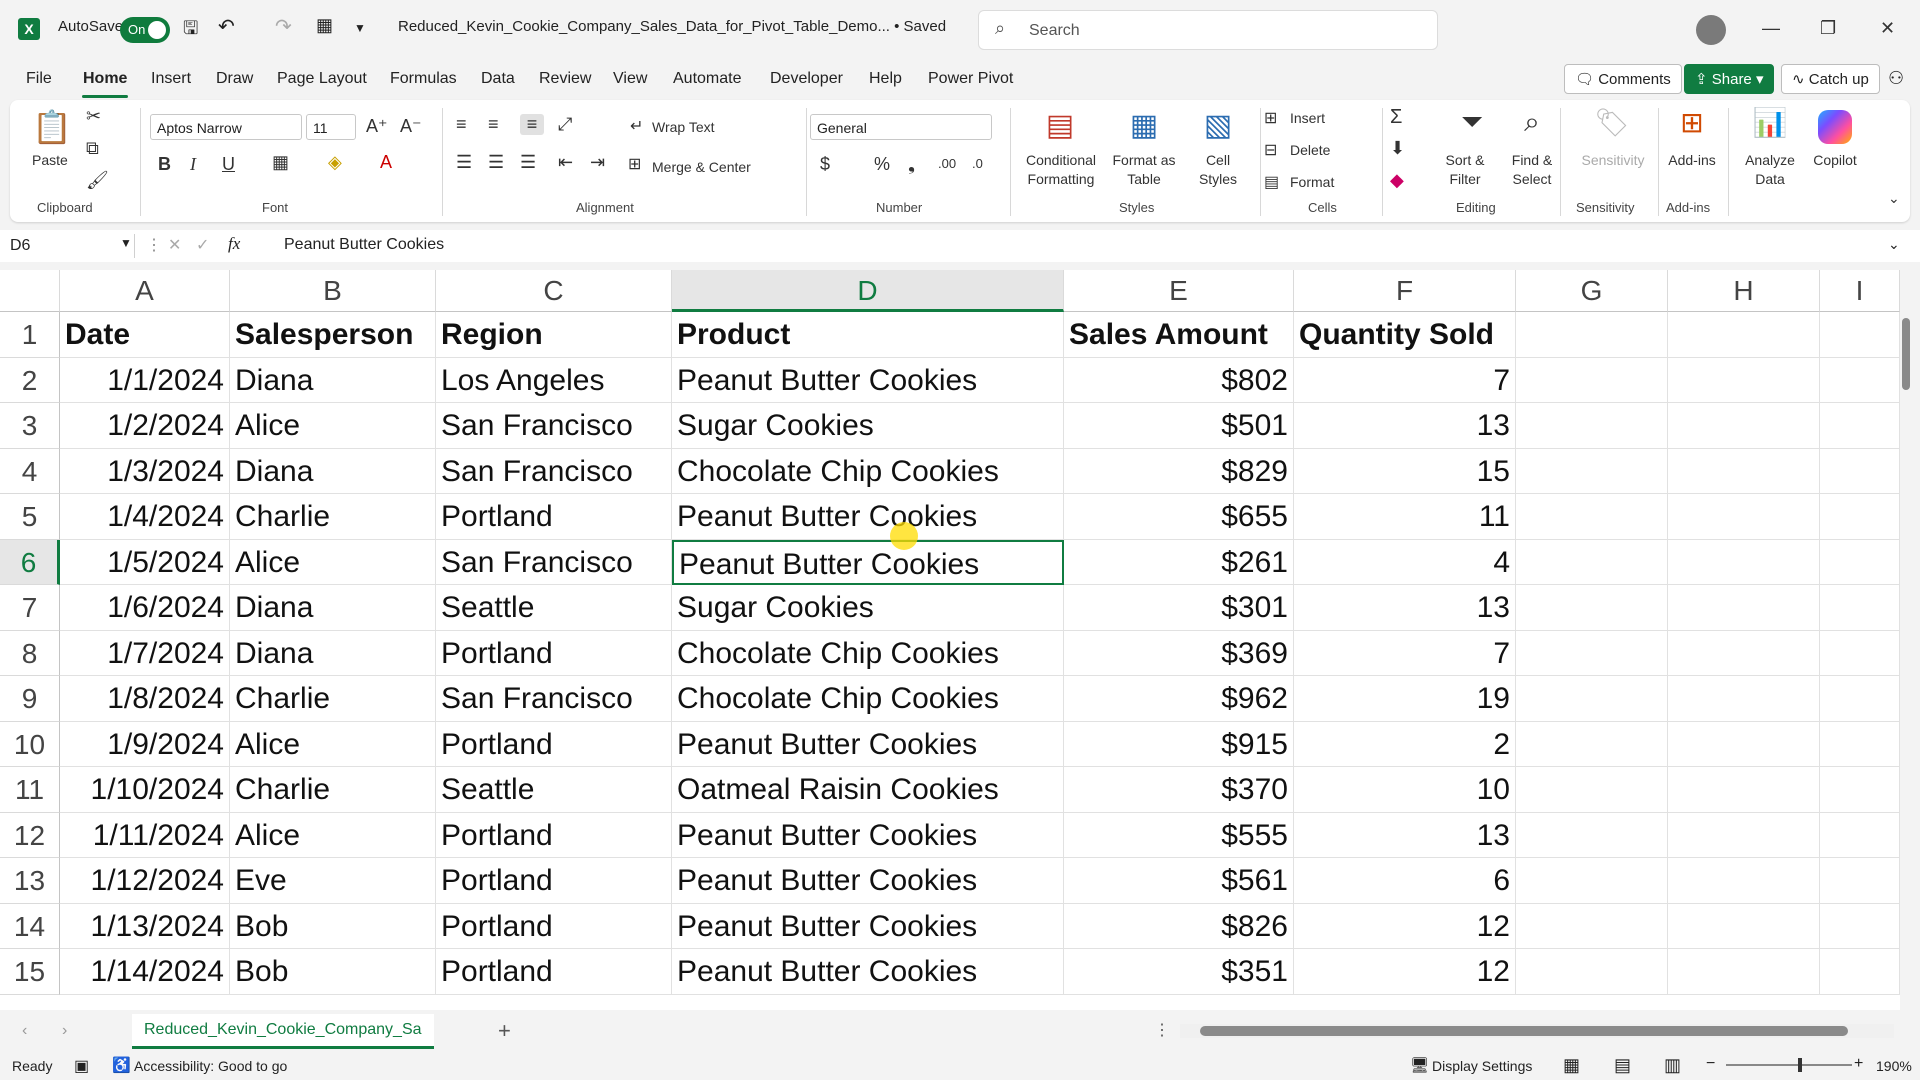 The height and width of the screenshot is (1080, 1920). I want to click on font-color-icon: A, so click(386, 162).